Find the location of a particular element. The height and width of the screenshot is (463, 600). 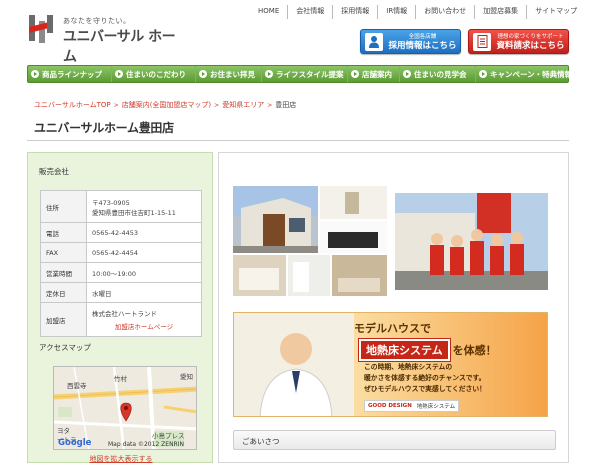

top-utility-nav: HOME 会社情報 採用情報 IR情報 お問い合わせ 加盟店募集 サイトマップ is located at coordinates (417, 12).